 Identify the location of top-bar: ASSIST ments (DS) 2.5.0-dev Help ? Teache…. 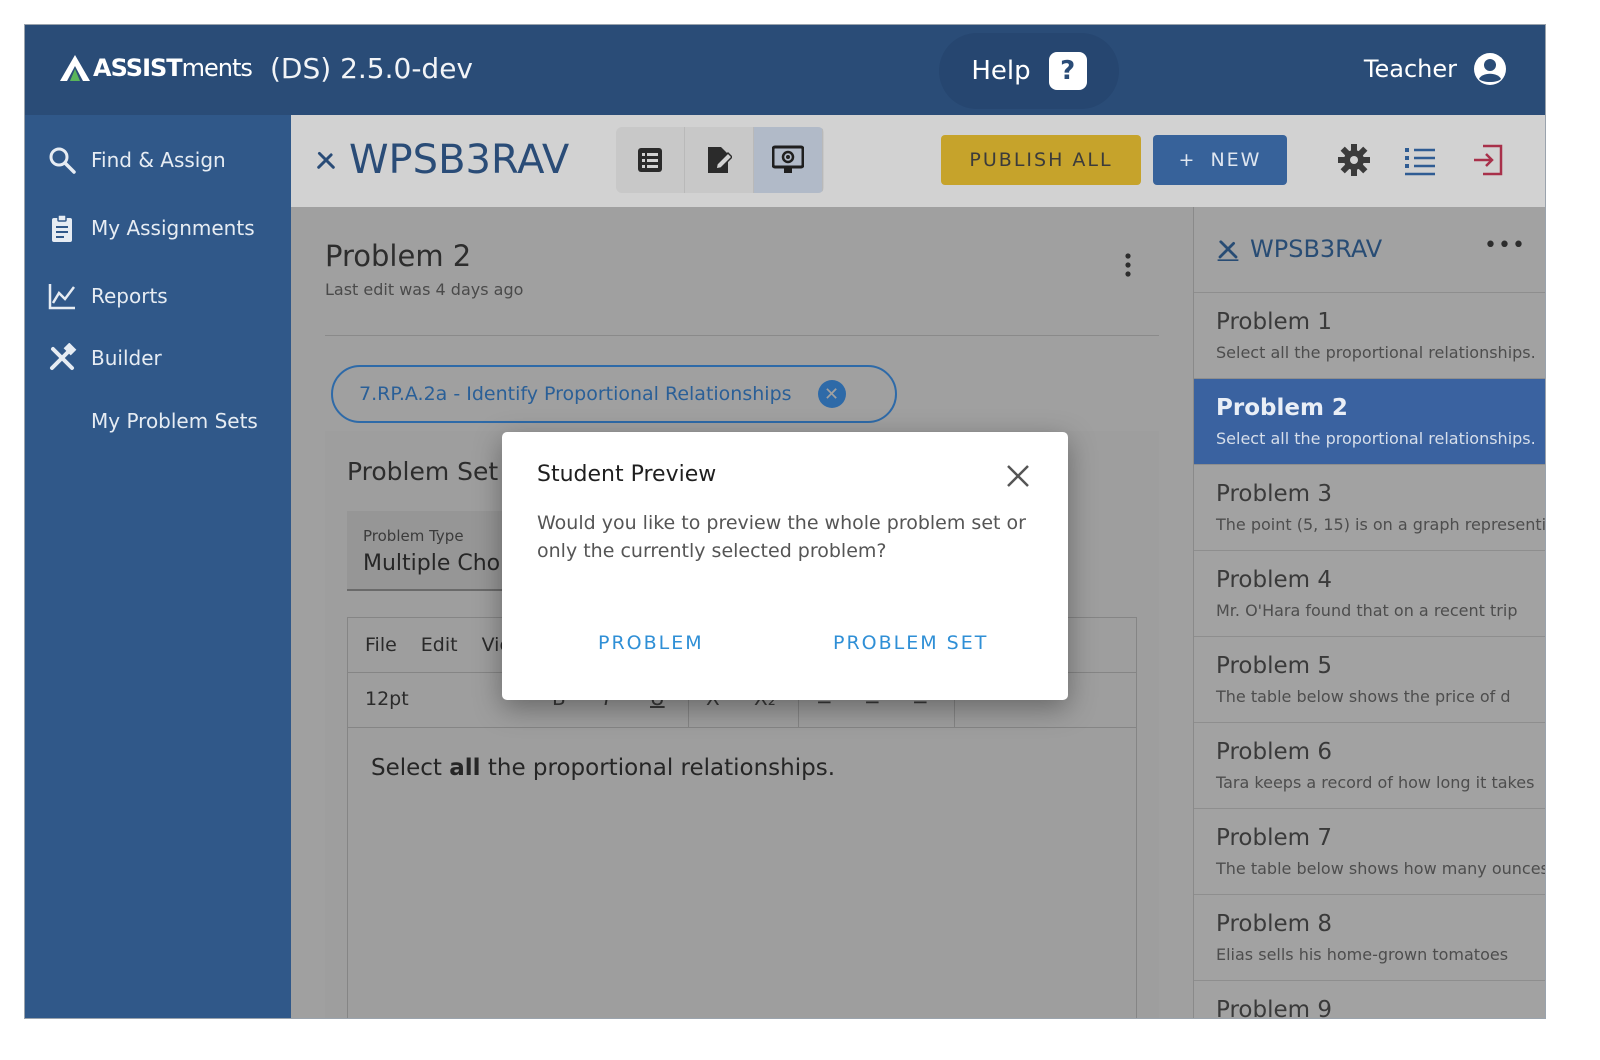
(785, 70).